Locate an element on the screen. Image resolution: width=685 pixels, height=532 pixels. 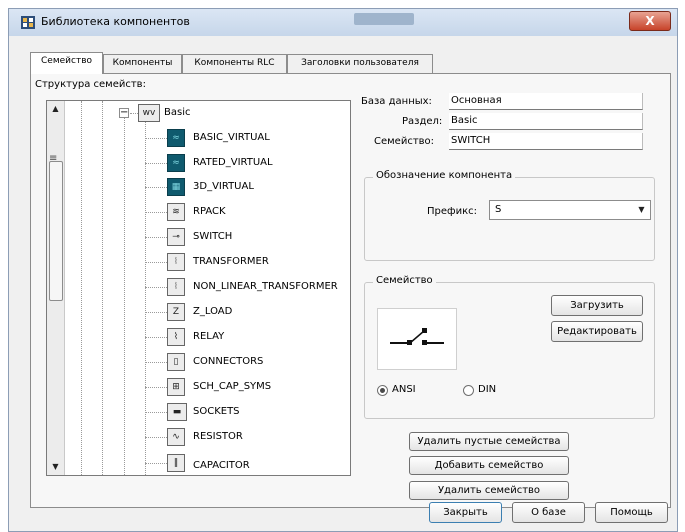
basic-chip-icon: ᴡᴠ is located at coordinates (149, 113).